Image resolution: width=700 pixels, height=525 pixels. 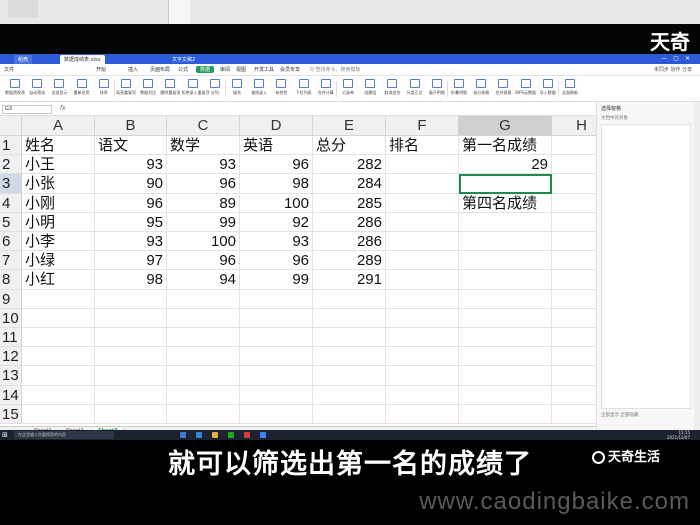 What do you see at coordinates (570, 89) in the screenshot?
I see `ribbon-button: 全部刷新` at bounding box center [570, 89].